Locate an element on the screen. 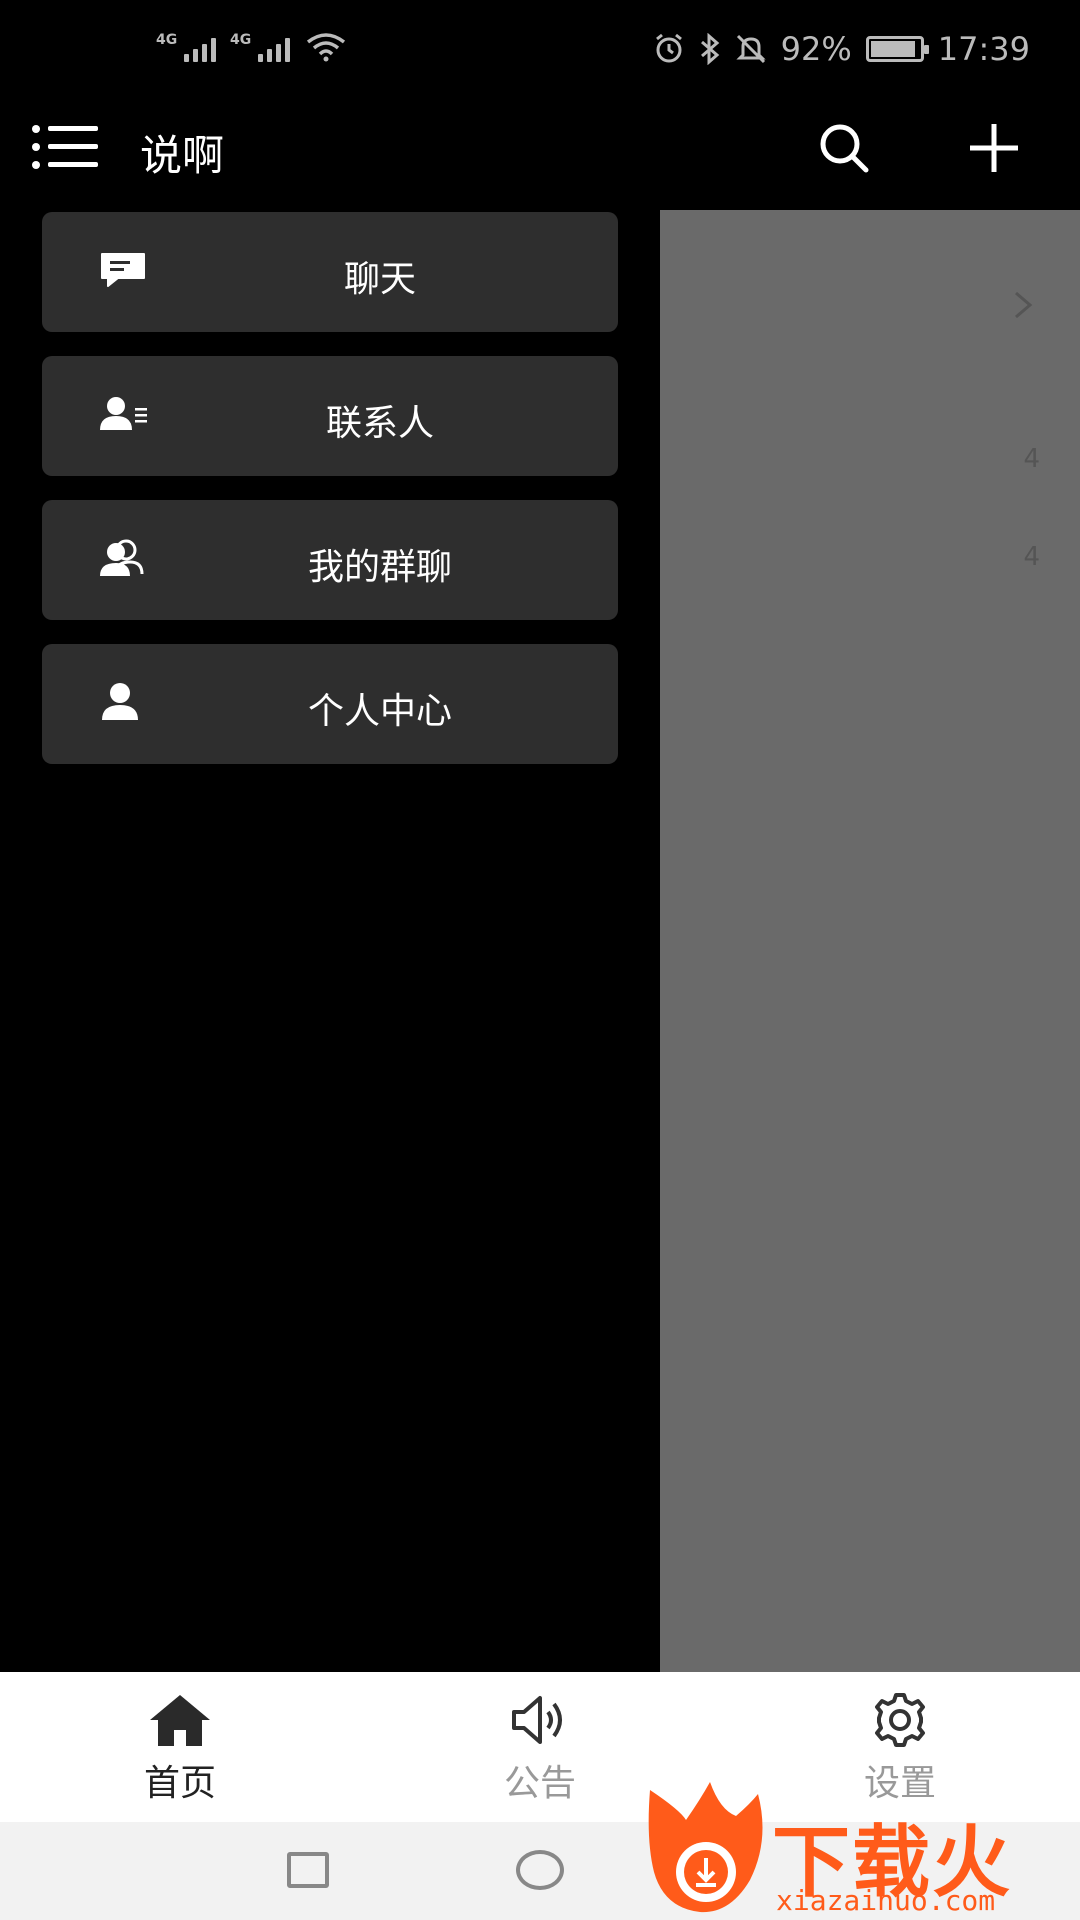 The width and height of the screenshot is (1080, 1920). battery-icon is located at coordinates (897, 49).